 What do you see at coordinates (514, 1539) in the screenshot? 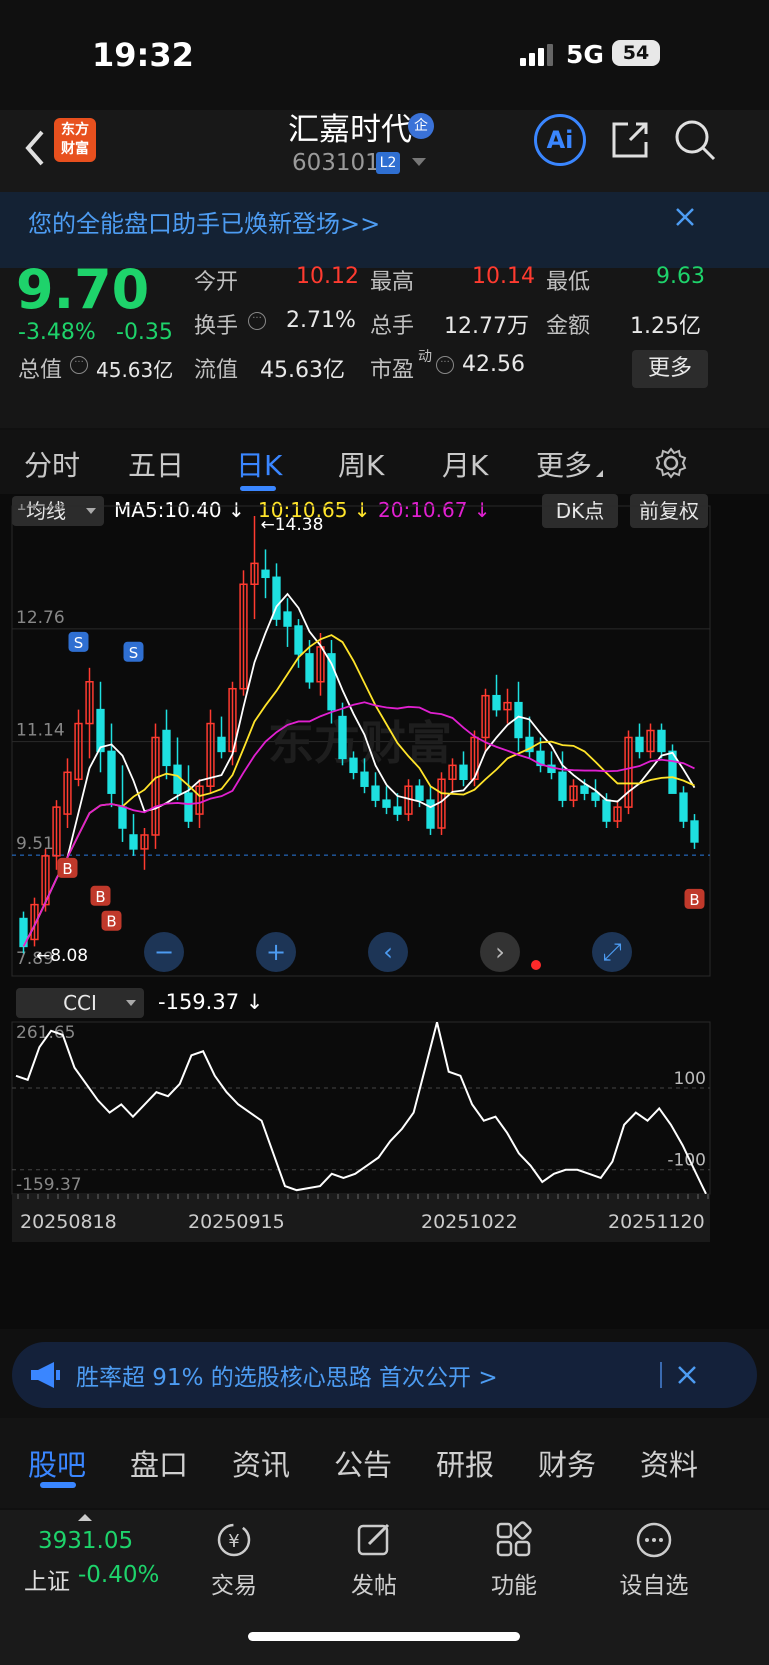
I see `grid-icon` at bounding box center [514, 1539].